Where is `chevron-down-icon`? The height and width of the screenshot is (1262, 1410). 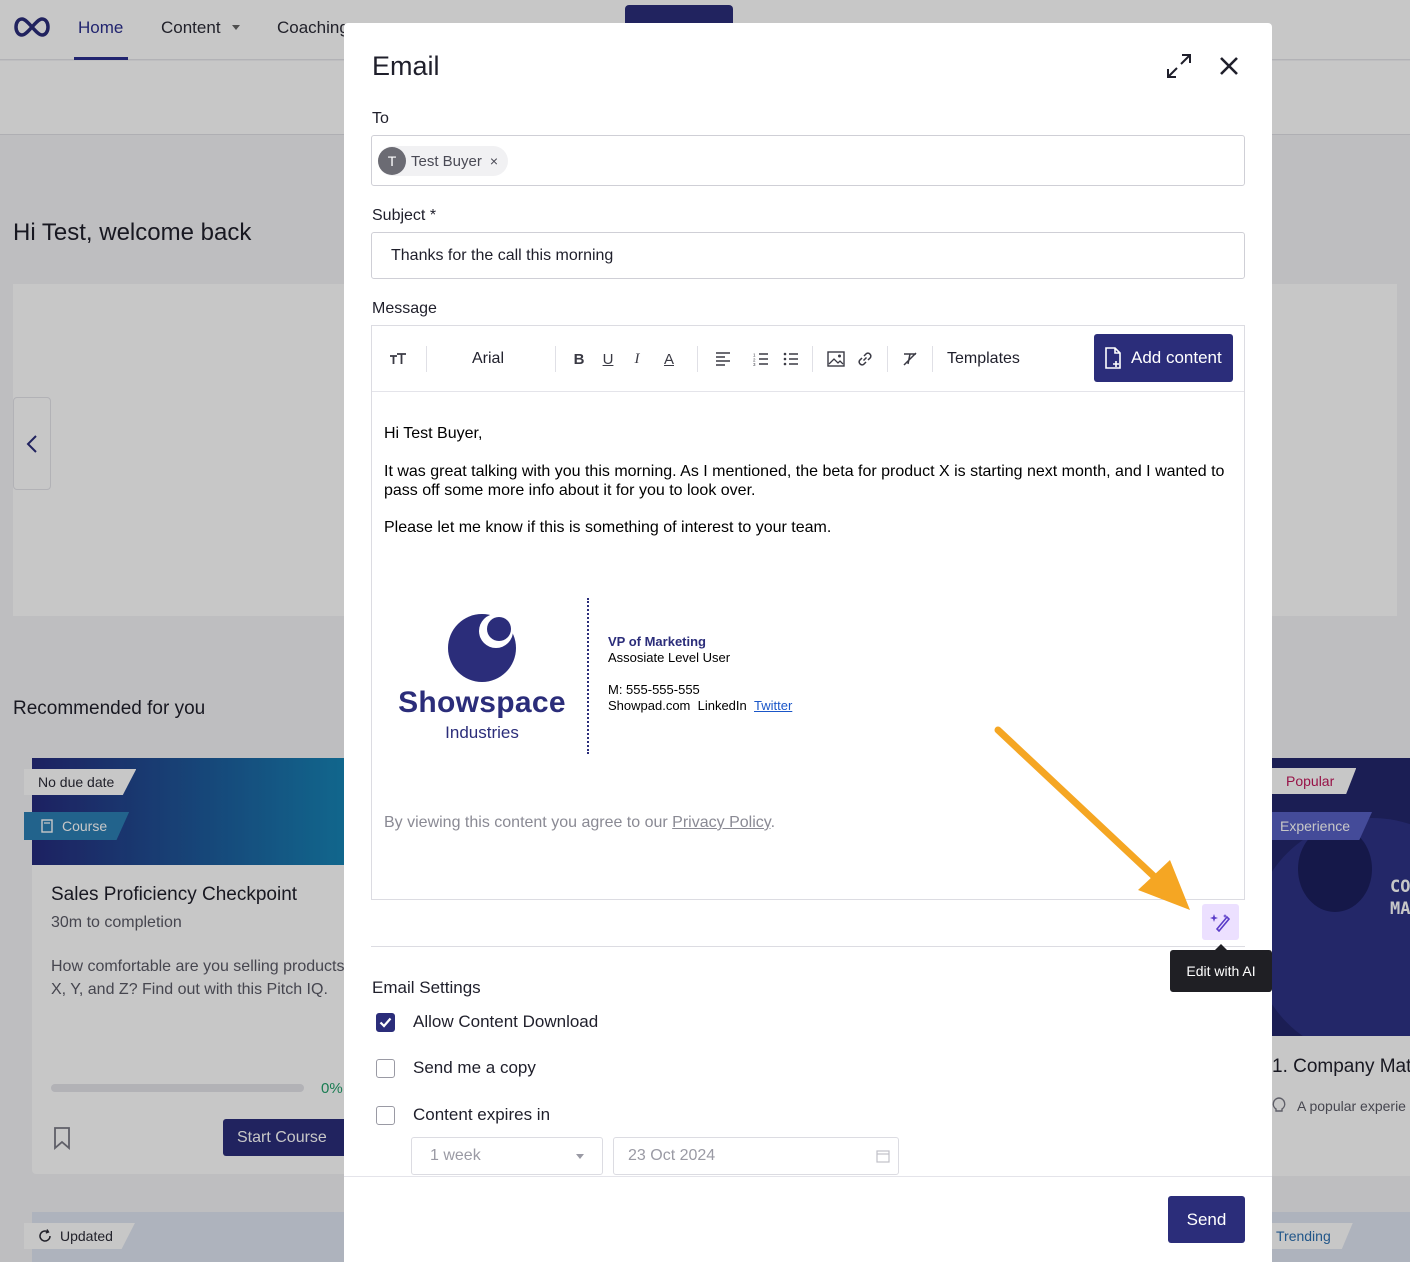
chevron-down-icon is located at coordinates (580, 1156).